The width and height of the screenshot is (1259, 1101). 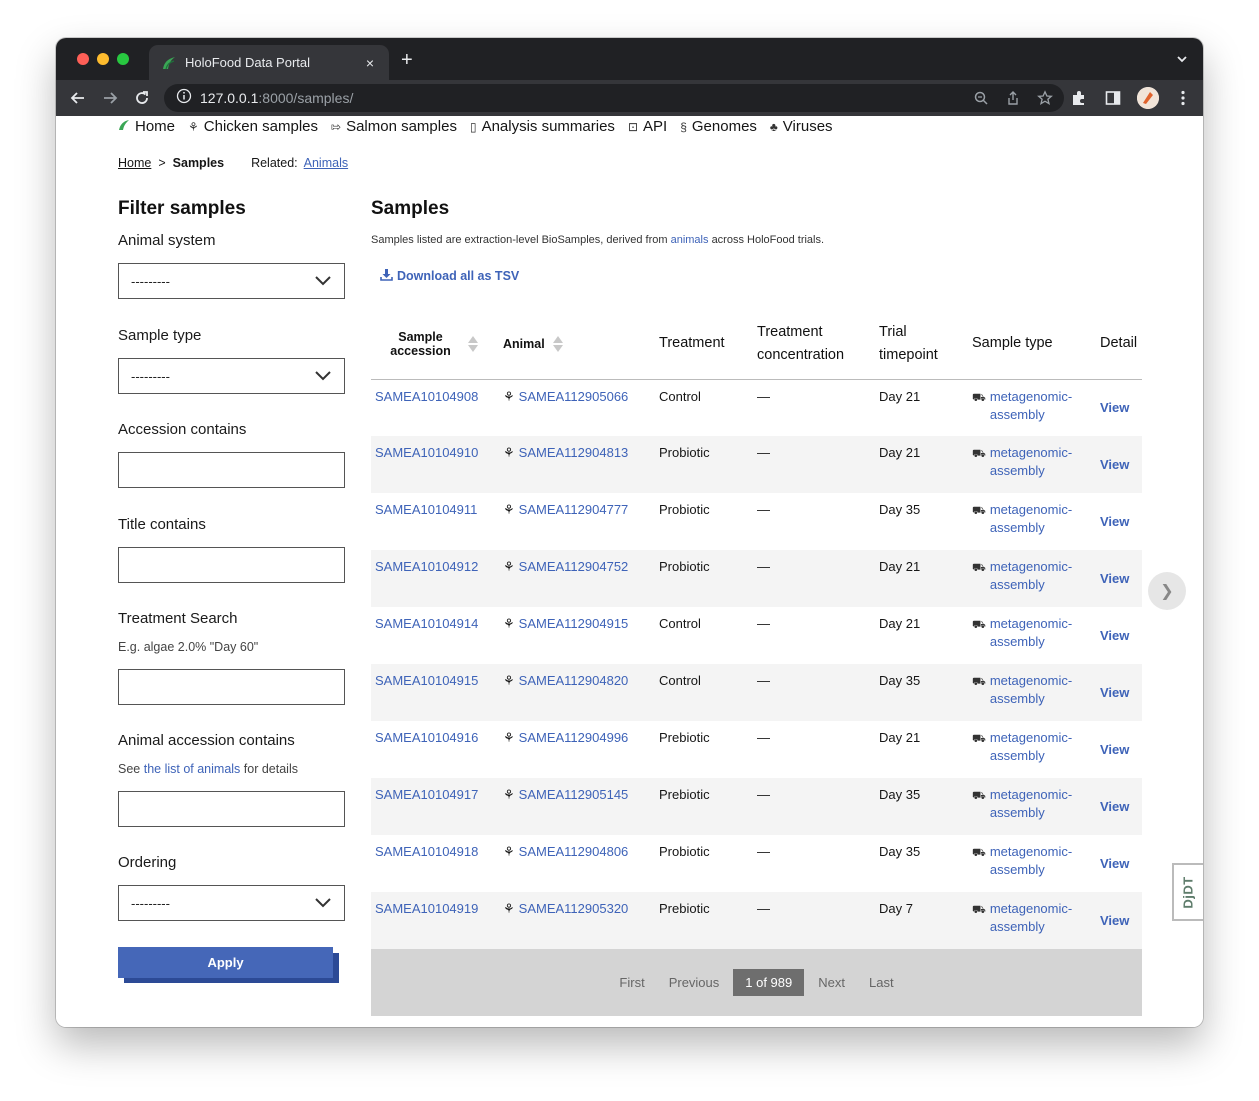 What do you see at coordinates (574, 510) in the screenshot?
I see `animal-accession-link: SAMEA112904777` at bounding box center [574, 510].